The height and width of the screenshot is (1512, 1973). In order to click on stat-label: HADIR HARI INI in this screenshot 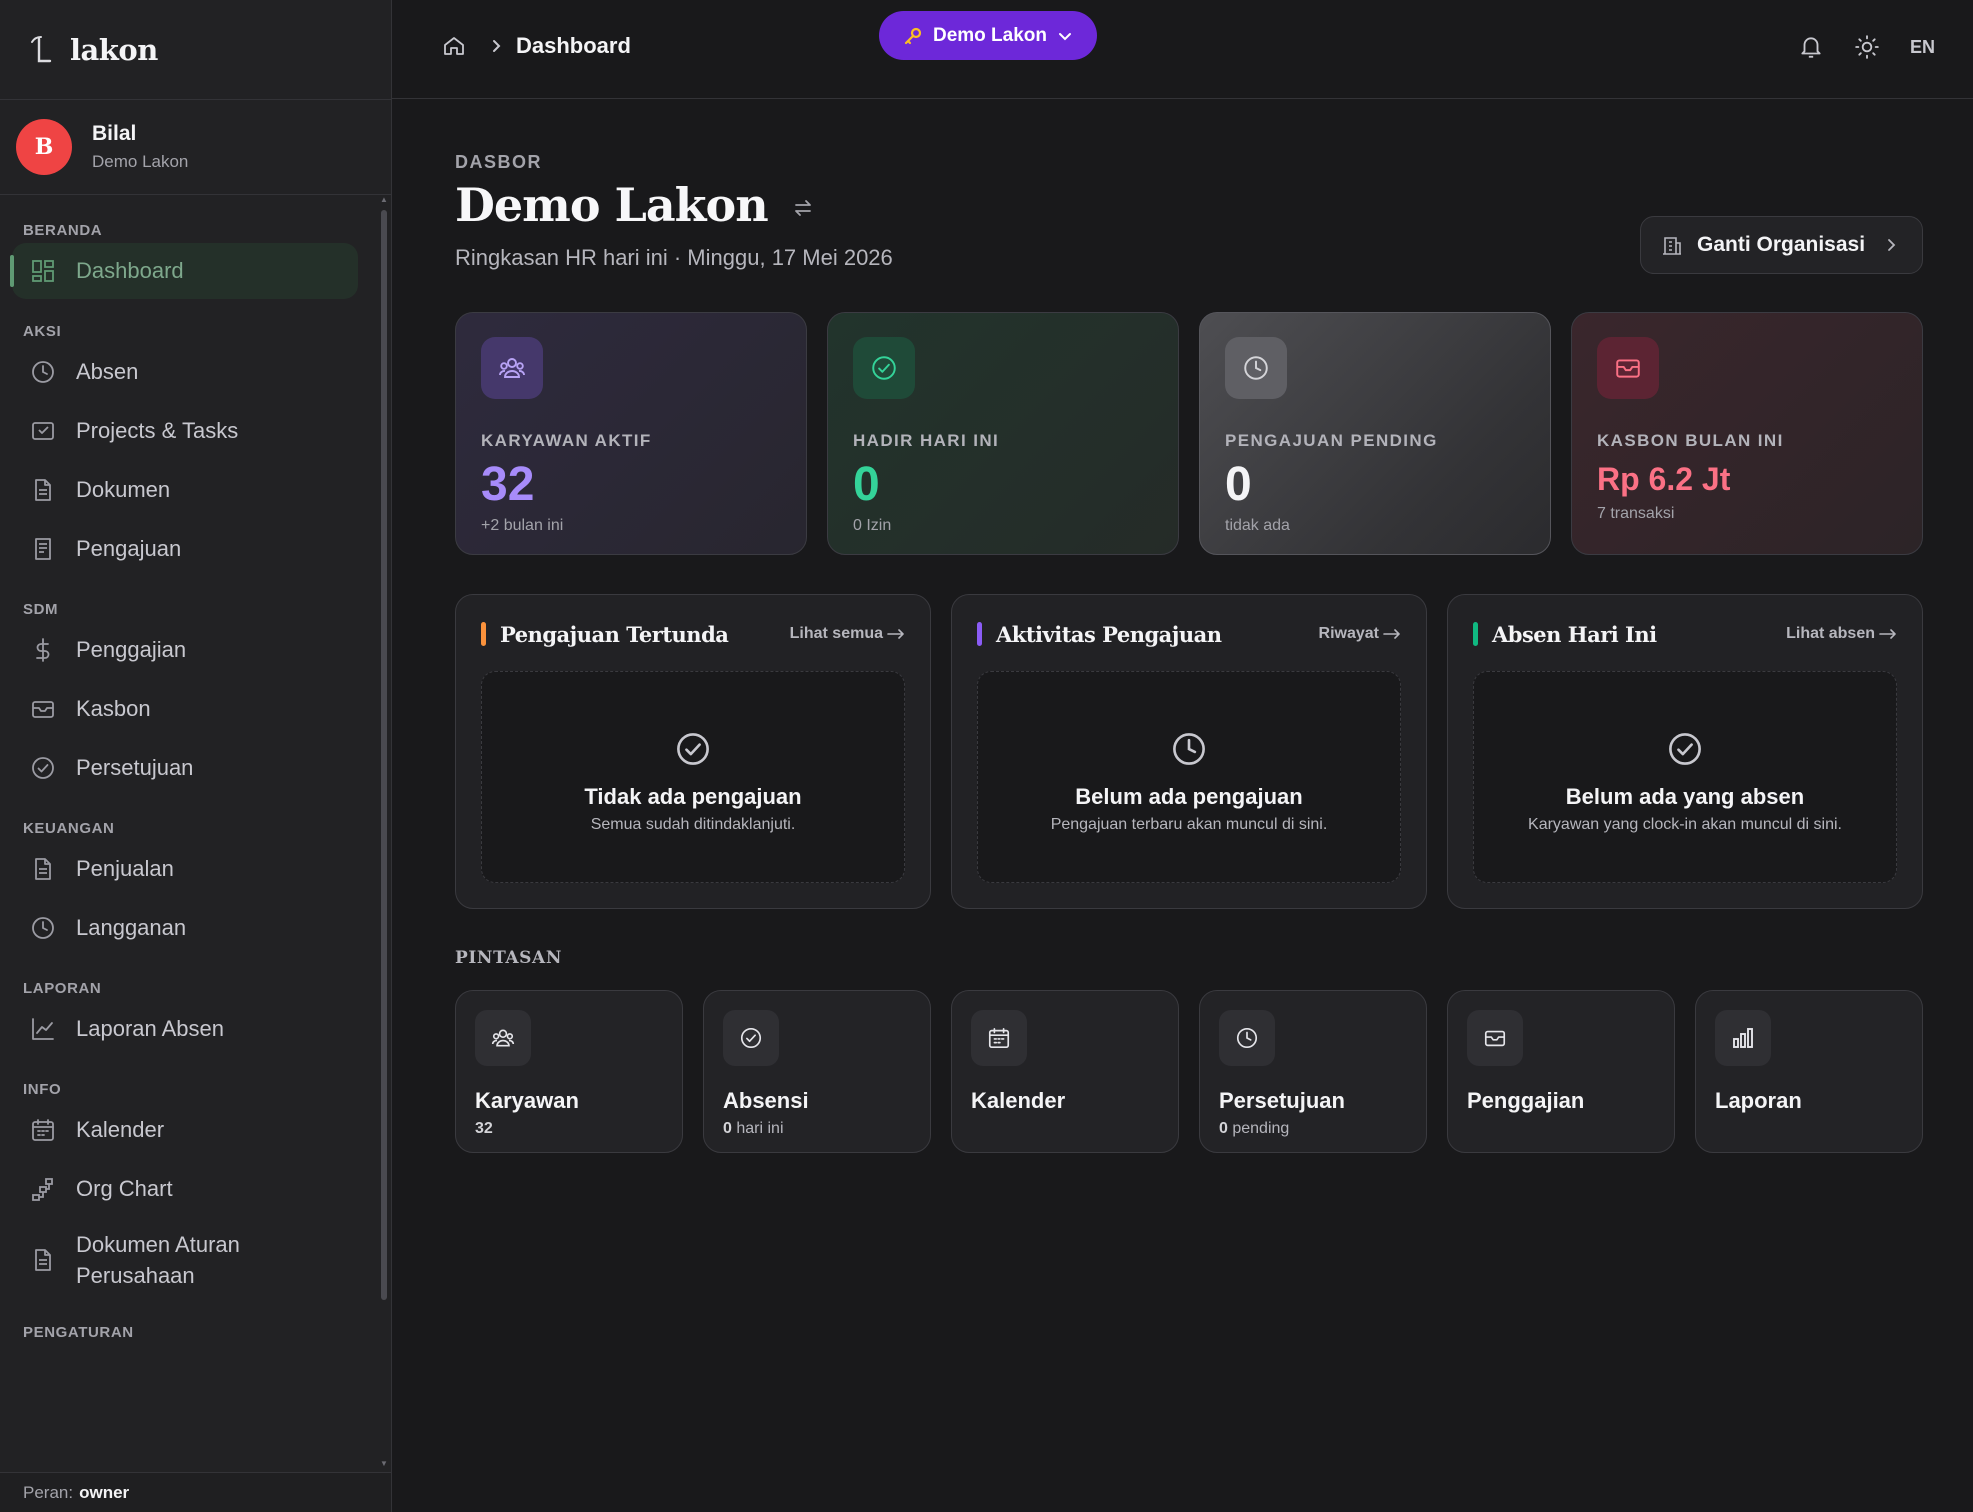, I will do `click(926, 440)`.